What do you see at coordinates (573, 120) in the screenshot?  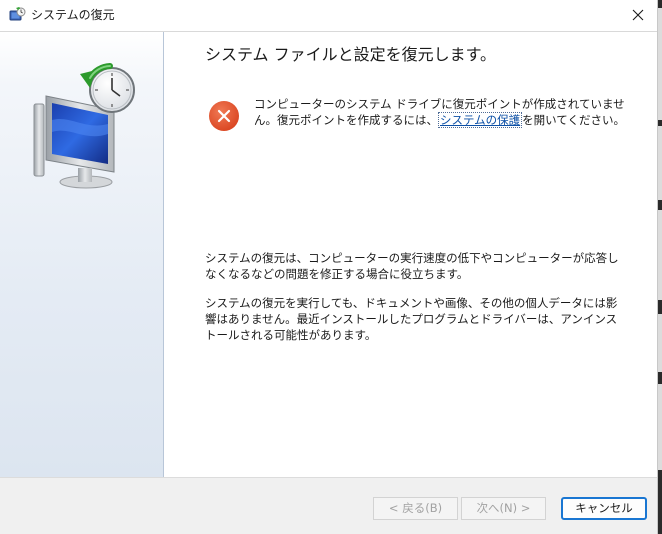 I see `error-message-text-after: を開いてください。` at bounding box center [573, 120].